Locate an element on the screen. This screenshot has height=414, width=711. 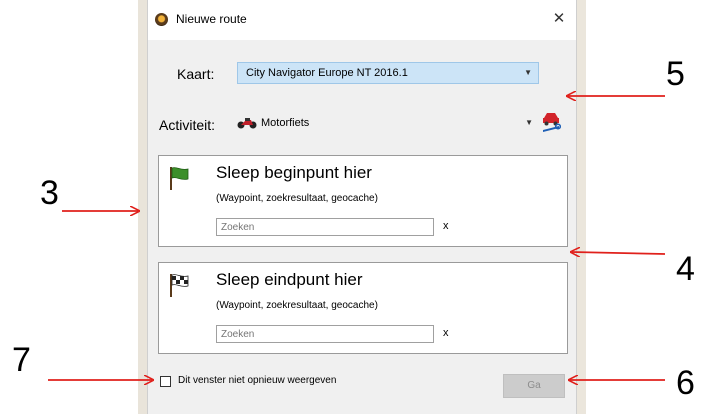
annotation-4: 4 is located at coordinates (685, 269).